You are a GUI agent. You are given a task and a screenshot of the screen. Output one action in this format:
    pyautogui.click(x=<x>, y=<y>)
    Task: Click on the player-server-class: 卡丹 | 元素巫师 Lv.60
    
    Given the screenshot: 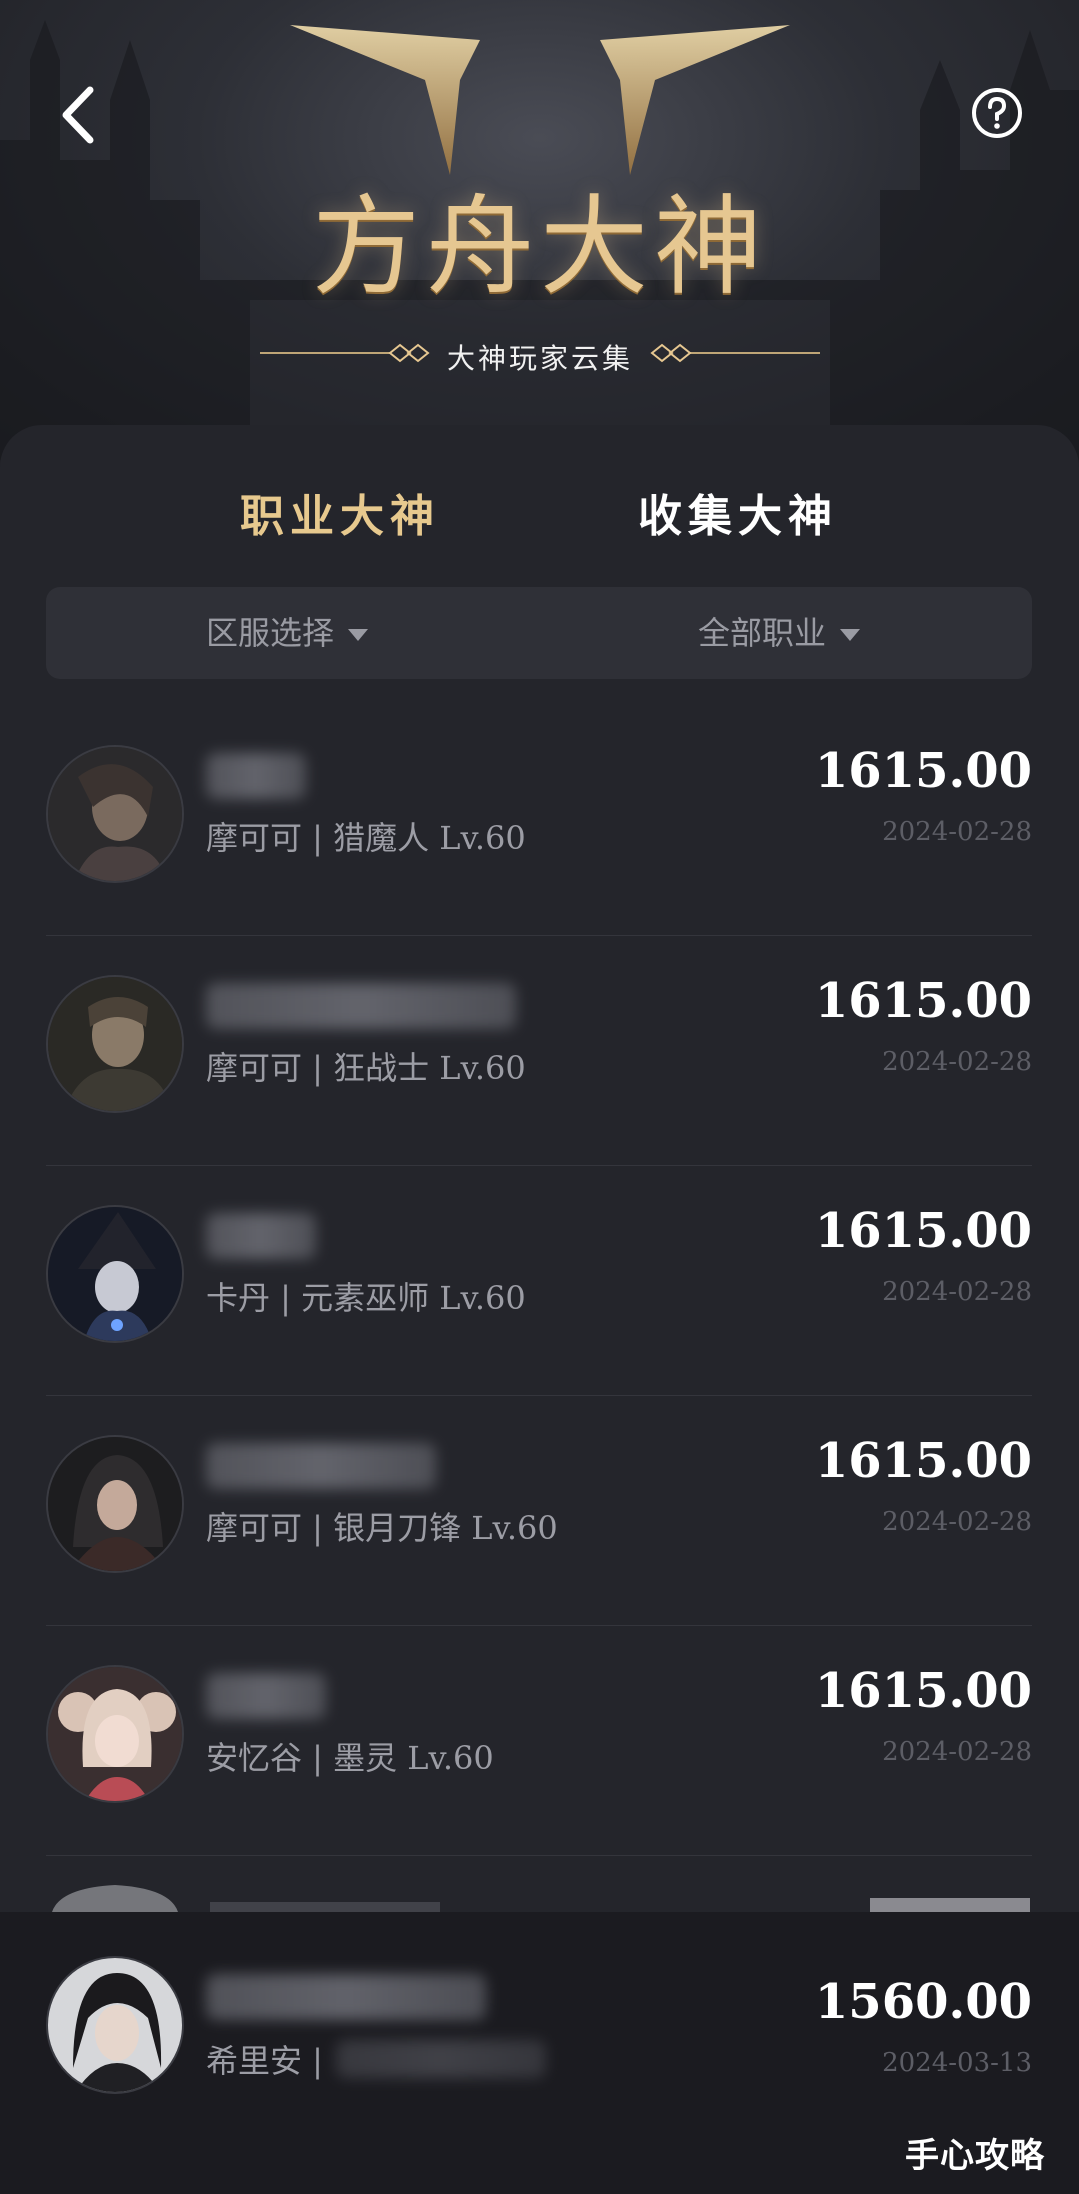 What is the action you would take?
    pyautogui.click(x=366, y=1298)
    